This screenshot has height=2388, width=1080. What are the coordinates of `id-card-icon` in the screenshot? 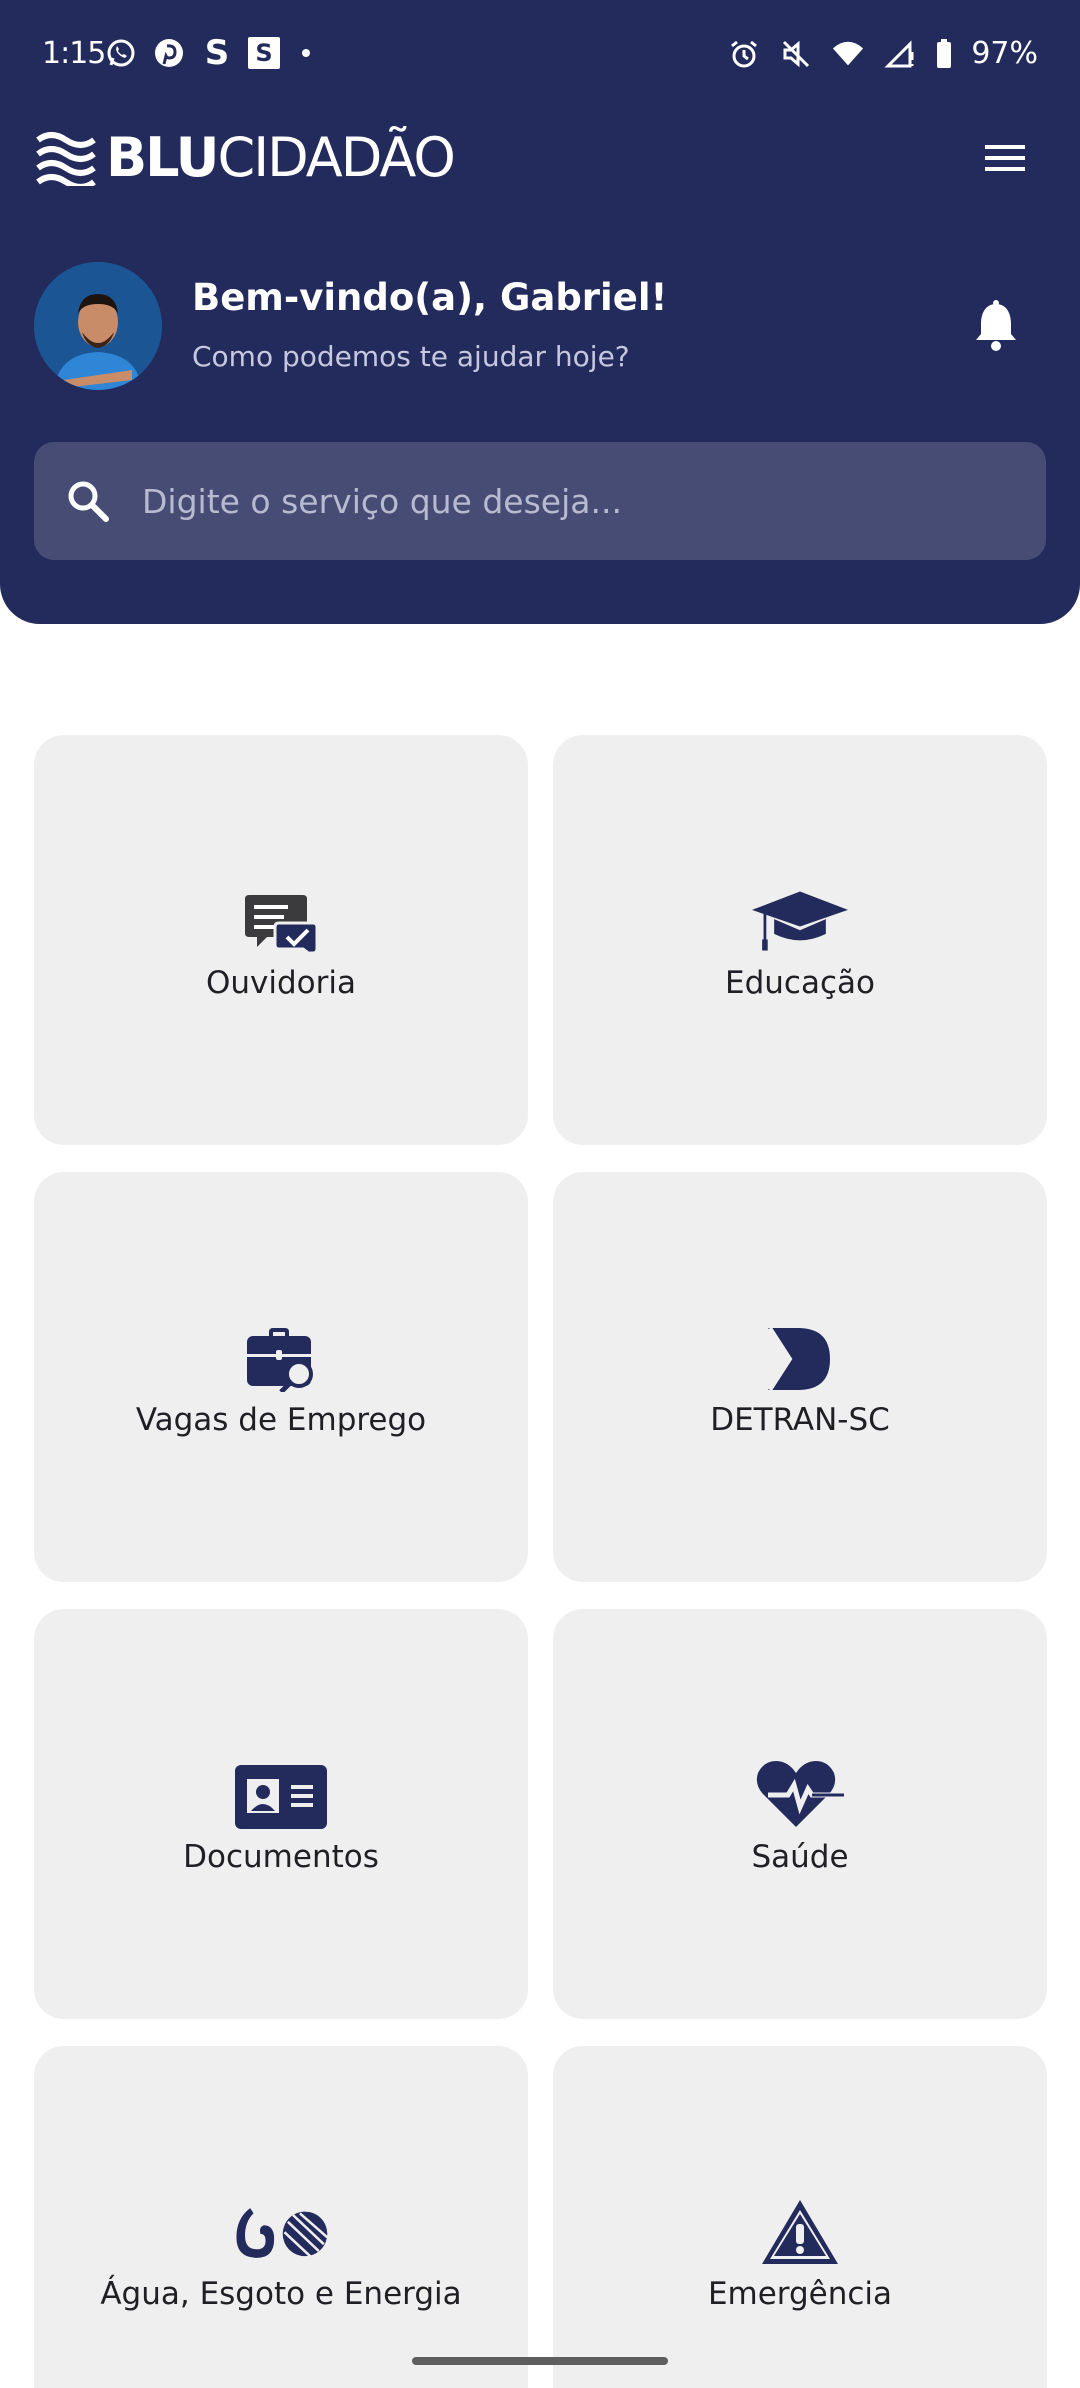 It's located at (281, 1791).